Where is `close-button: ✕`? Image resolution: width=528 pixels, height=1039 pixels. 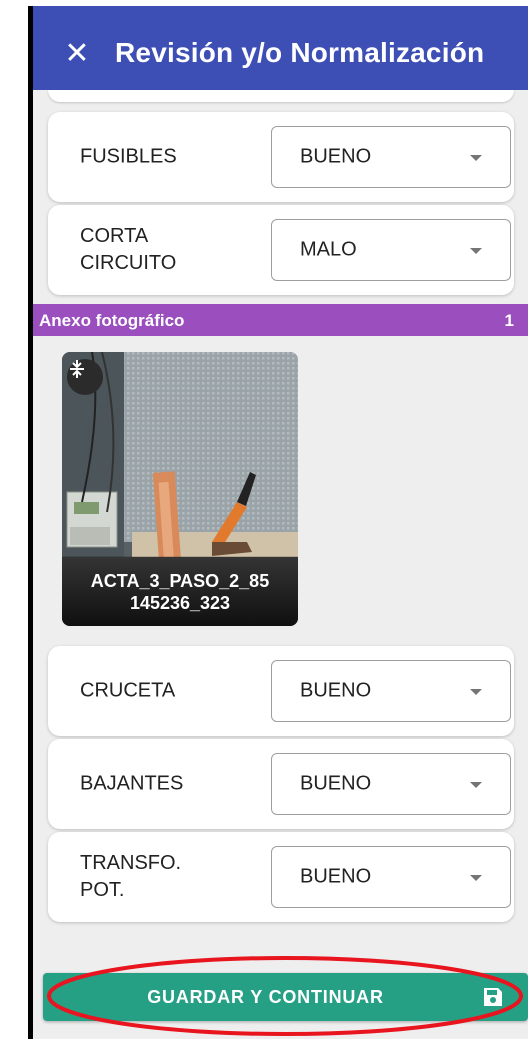
close-button: ✕ is located at coordinates (77, 53).